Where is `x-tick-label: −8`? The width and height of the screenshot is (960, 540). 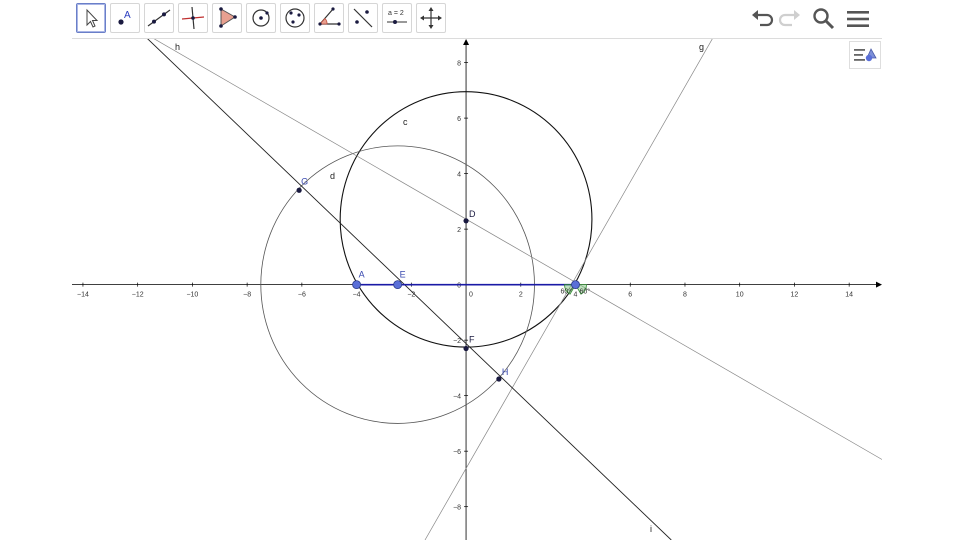
x-tick-label: −8 is located at coordinates (247, 295).